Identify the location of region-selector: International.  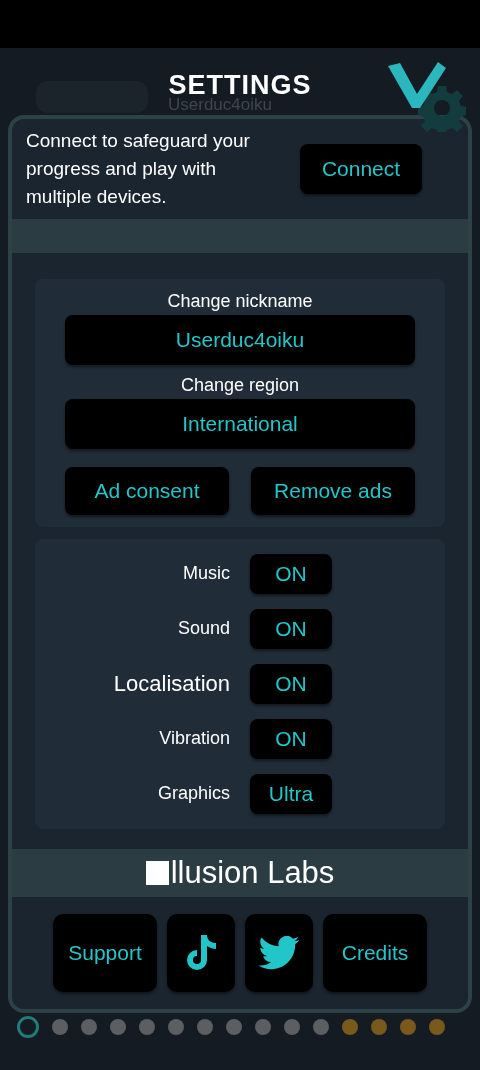
(240, 423).